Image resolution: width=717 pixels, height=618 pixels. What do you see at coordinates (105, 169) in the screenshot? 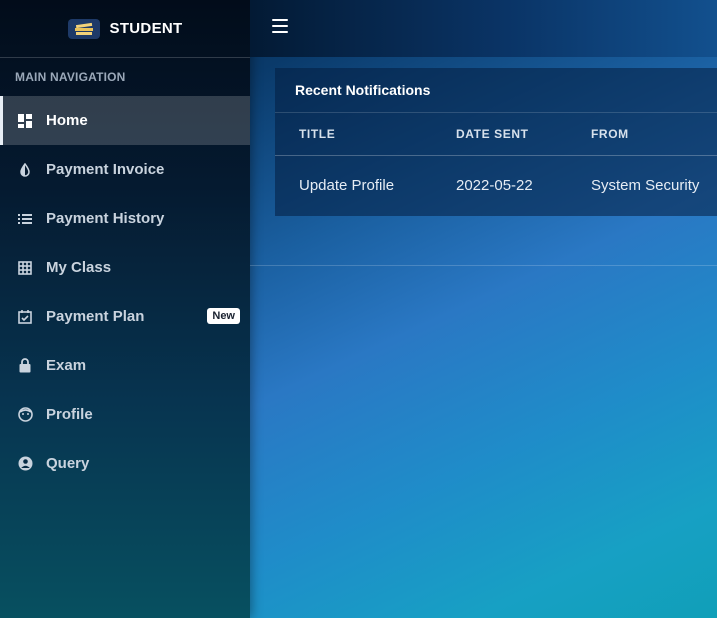
I see `sidebar-item-label: Payment Invoice` at bounding box center [105, 169].